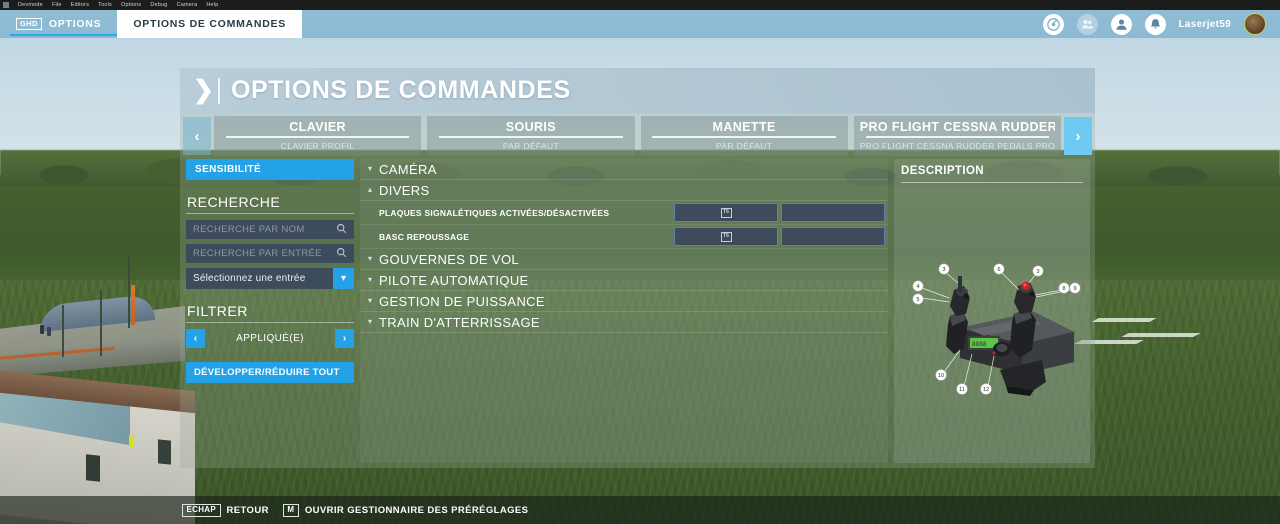  Describe the element at coordinates (986, 390) in the screenshot. I see `svg-text: 12` at that location.